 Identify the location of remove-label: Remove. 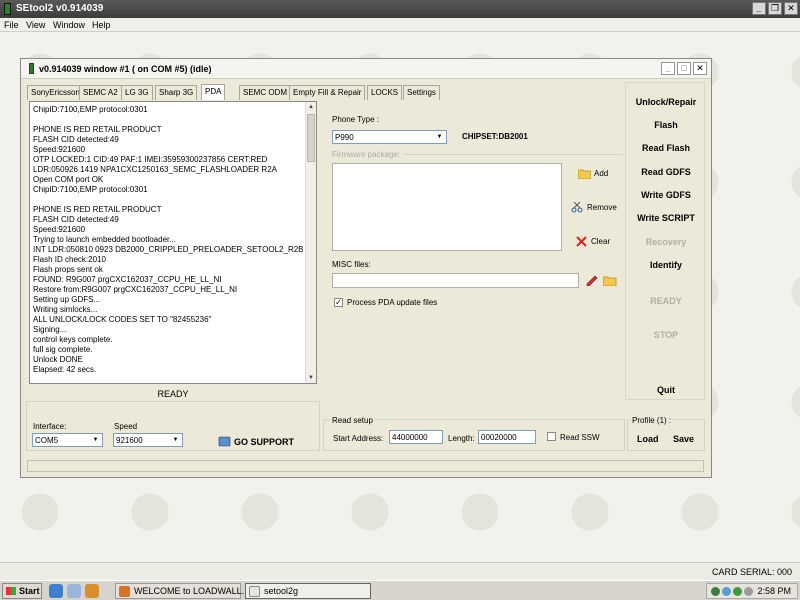
(602, 207).